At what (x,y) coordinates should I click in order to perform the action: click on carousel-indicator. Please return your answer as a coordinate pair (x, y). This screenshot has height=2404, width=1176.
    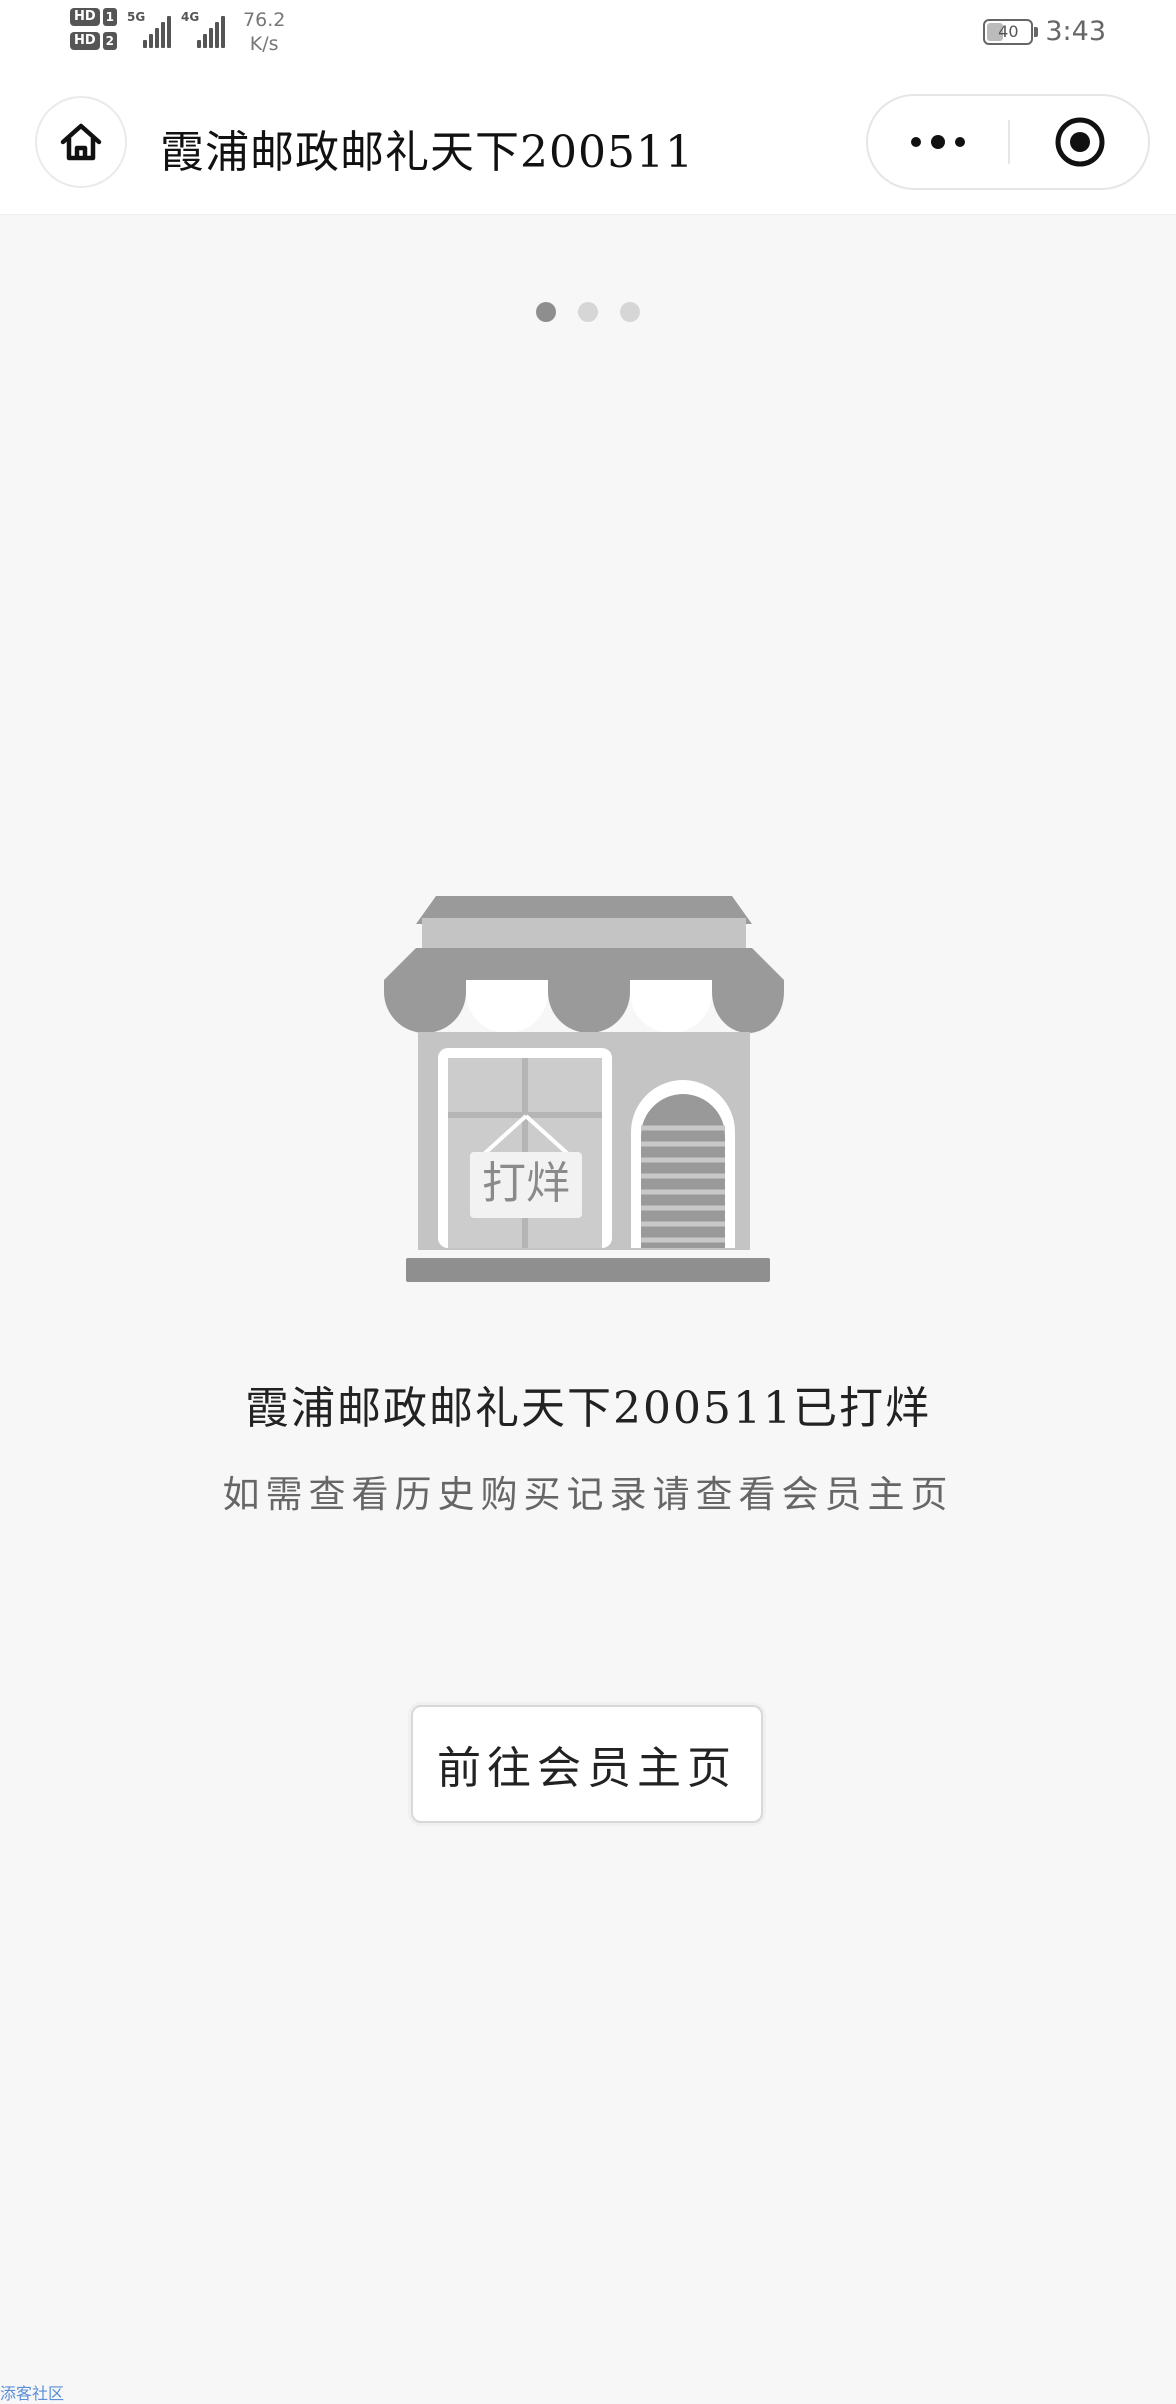
    Looking at the image, I should click on (588, 312).